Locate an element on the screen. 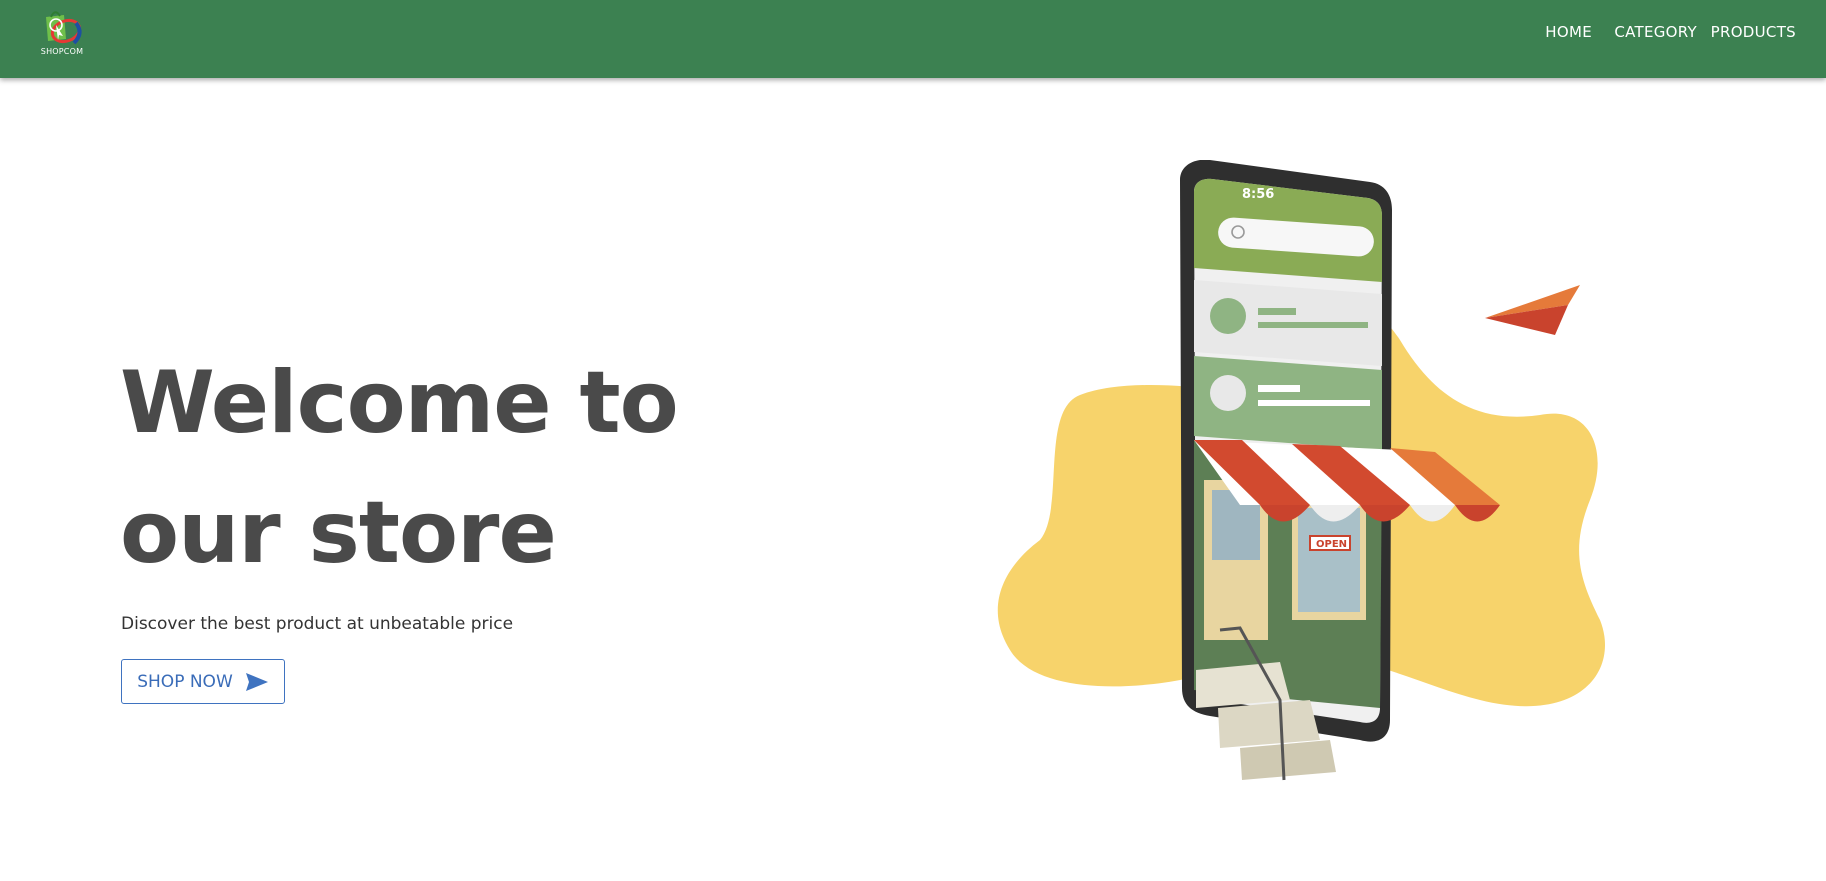 The width and height of the screenshot is (1826, 881). open-sign: OPEN is located at coordinates (1331, 544).